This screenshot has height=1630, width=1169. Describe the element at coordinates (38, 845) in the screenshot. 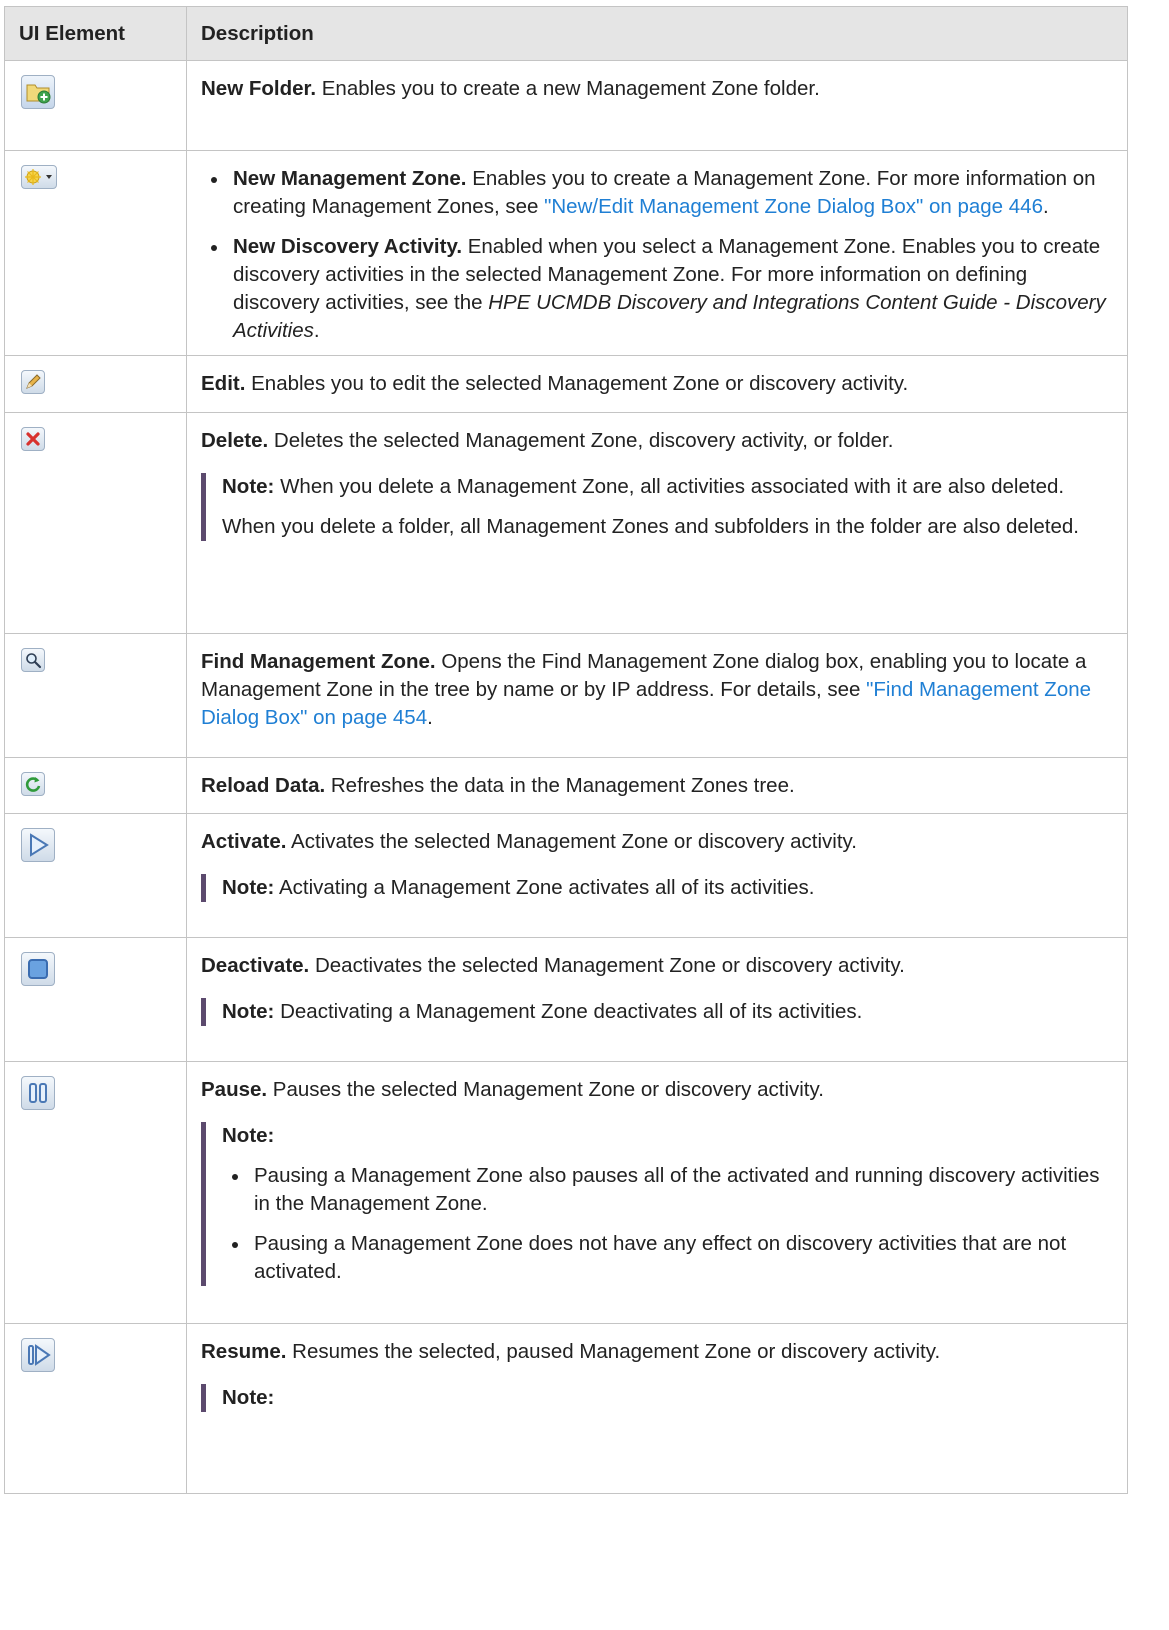

I see `play-icon` at that location.